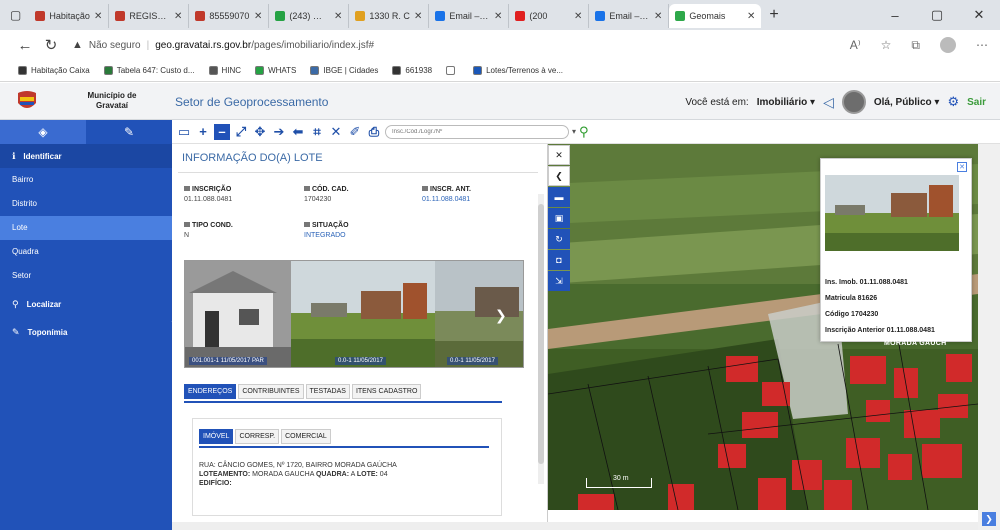 The image size is (1000, 530). Describe the element at coordinates (54, 70) in the screenshot. I see `bookmark-item: Habitação Caixa` at that location.